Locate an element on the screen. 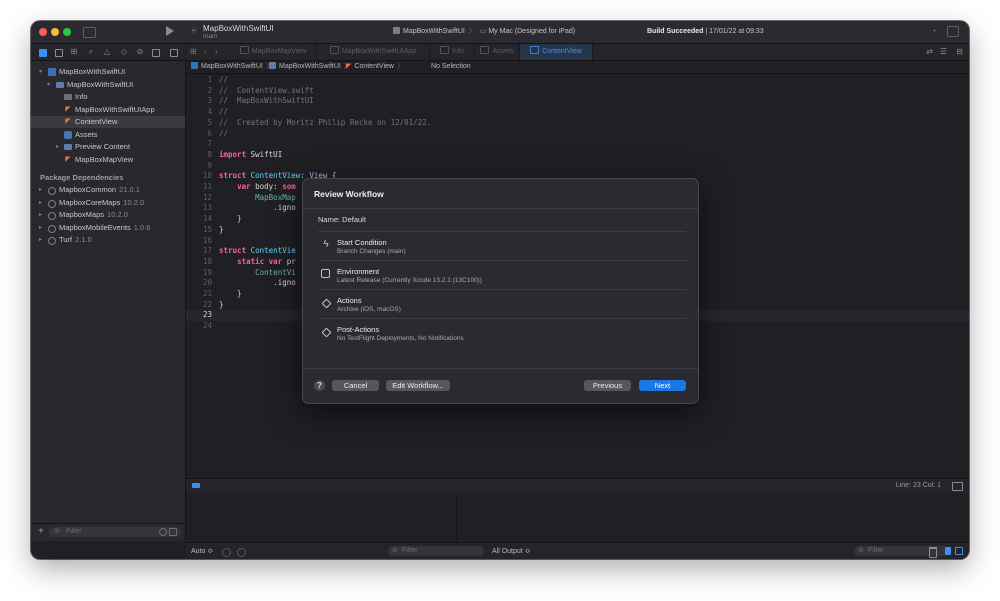 The width and height of the screenshot is (1000, 601). tree-item-mapview: ◤ MapBoxMapView is located at coordinates (108, 160).